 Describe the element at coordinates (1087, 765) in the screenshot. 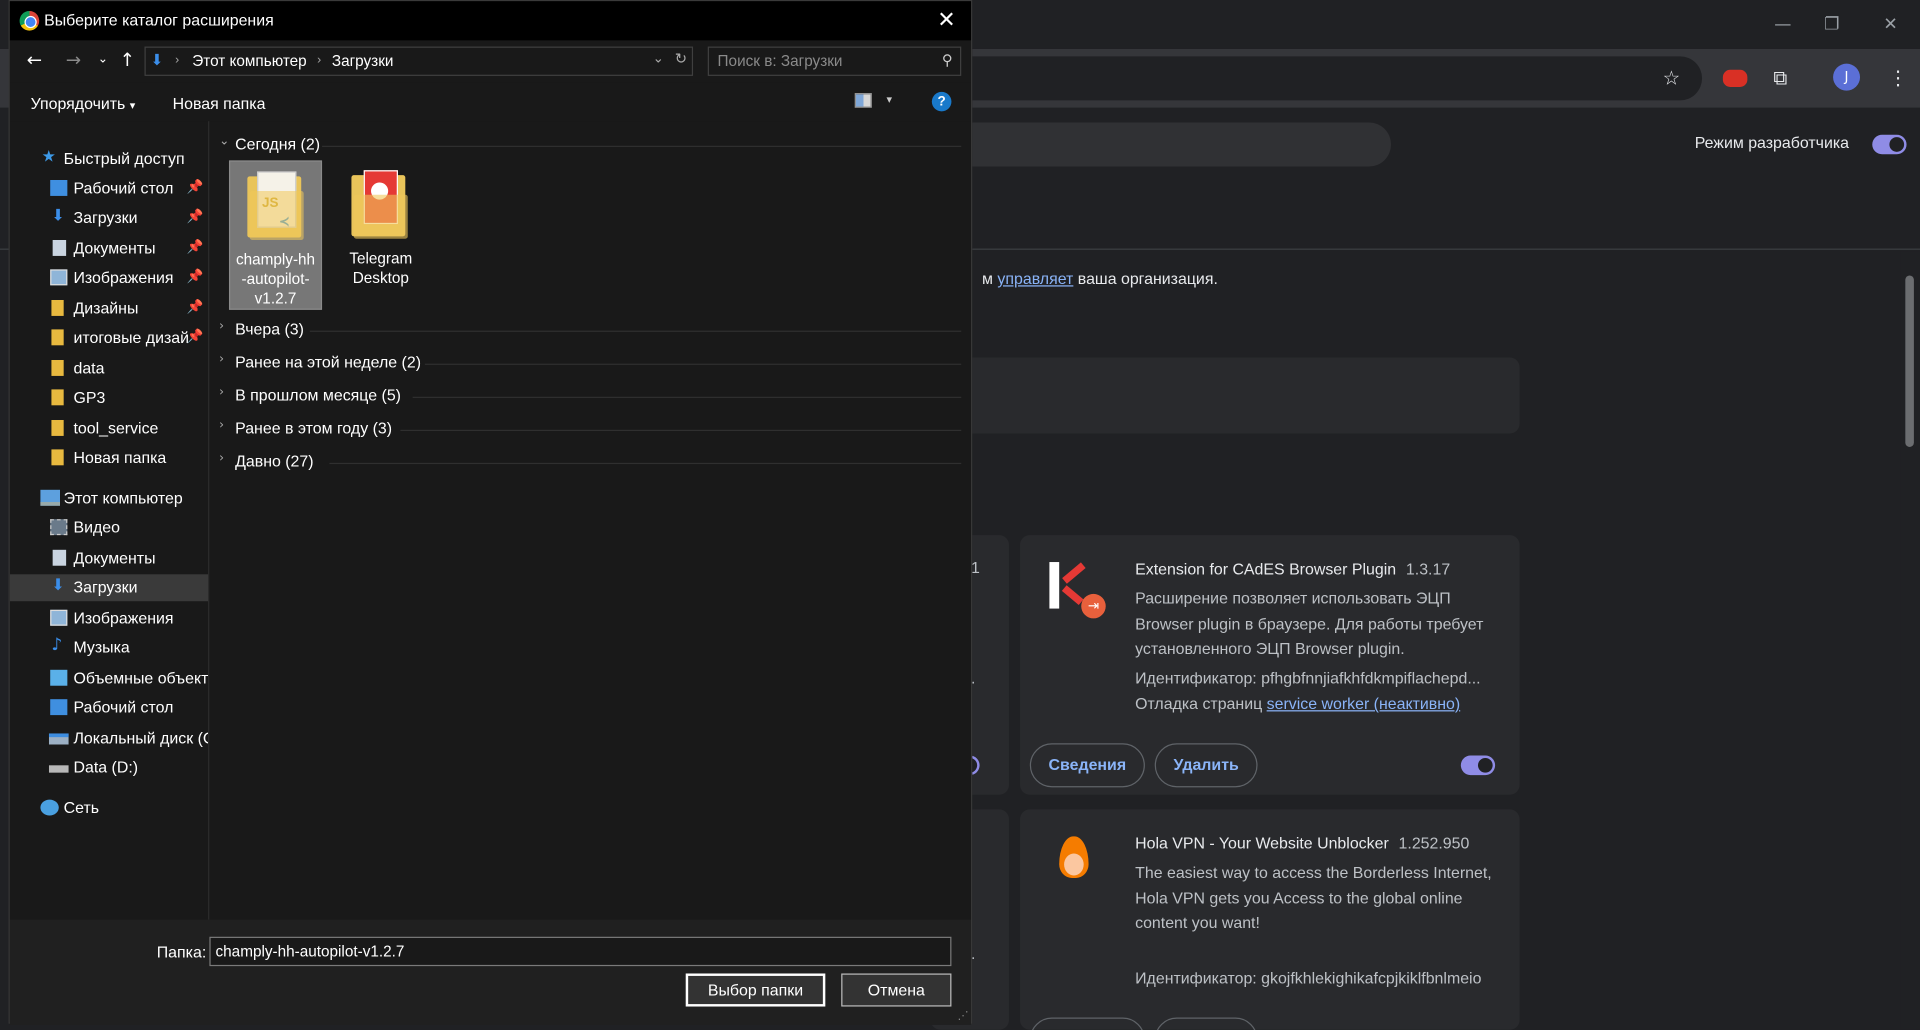

I see `details-button: Сведения` at that location.